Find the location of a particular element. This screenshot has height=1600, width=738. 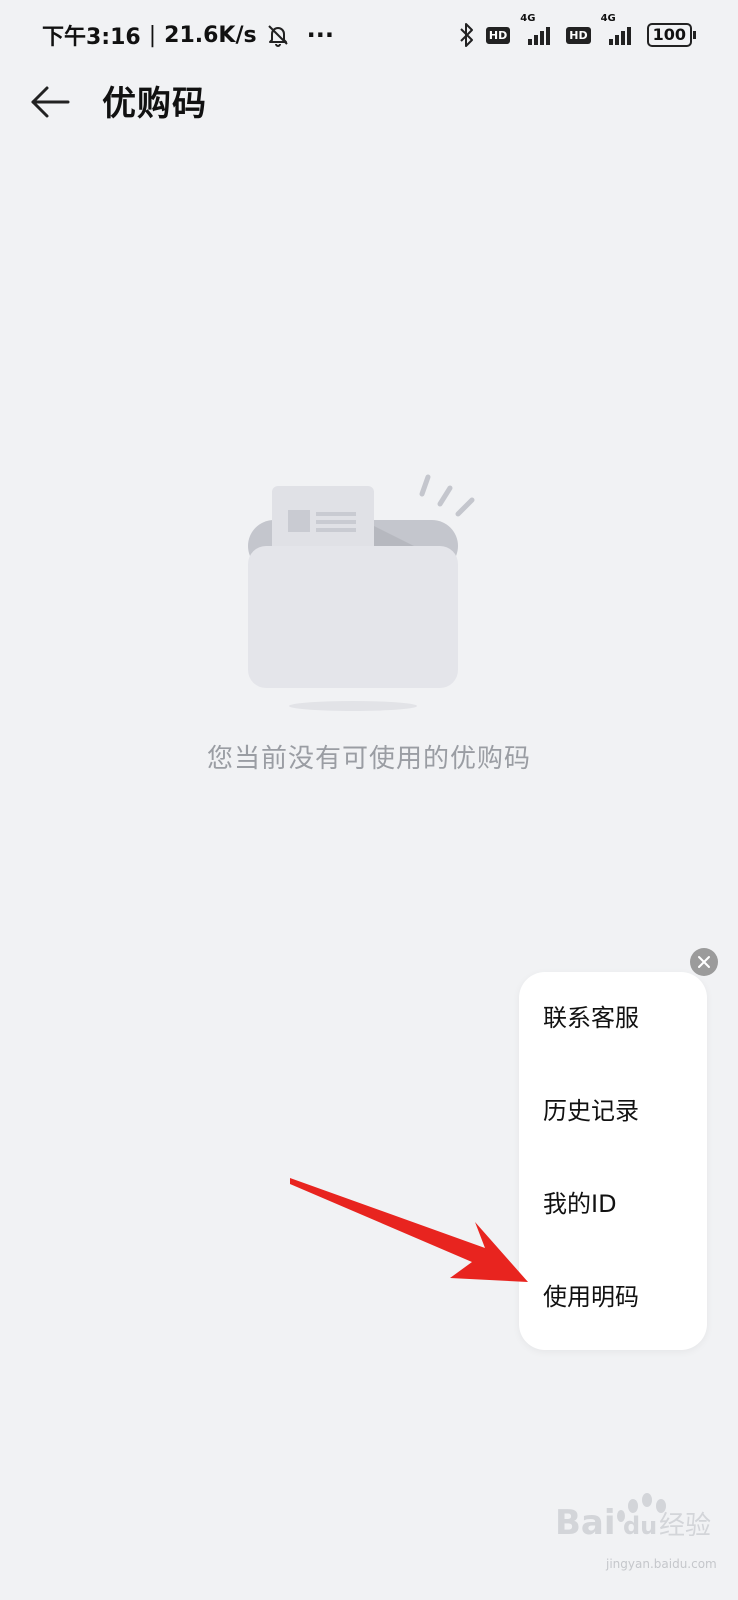

watermark-cn: 经验 is located at coordinates (685, 1526).